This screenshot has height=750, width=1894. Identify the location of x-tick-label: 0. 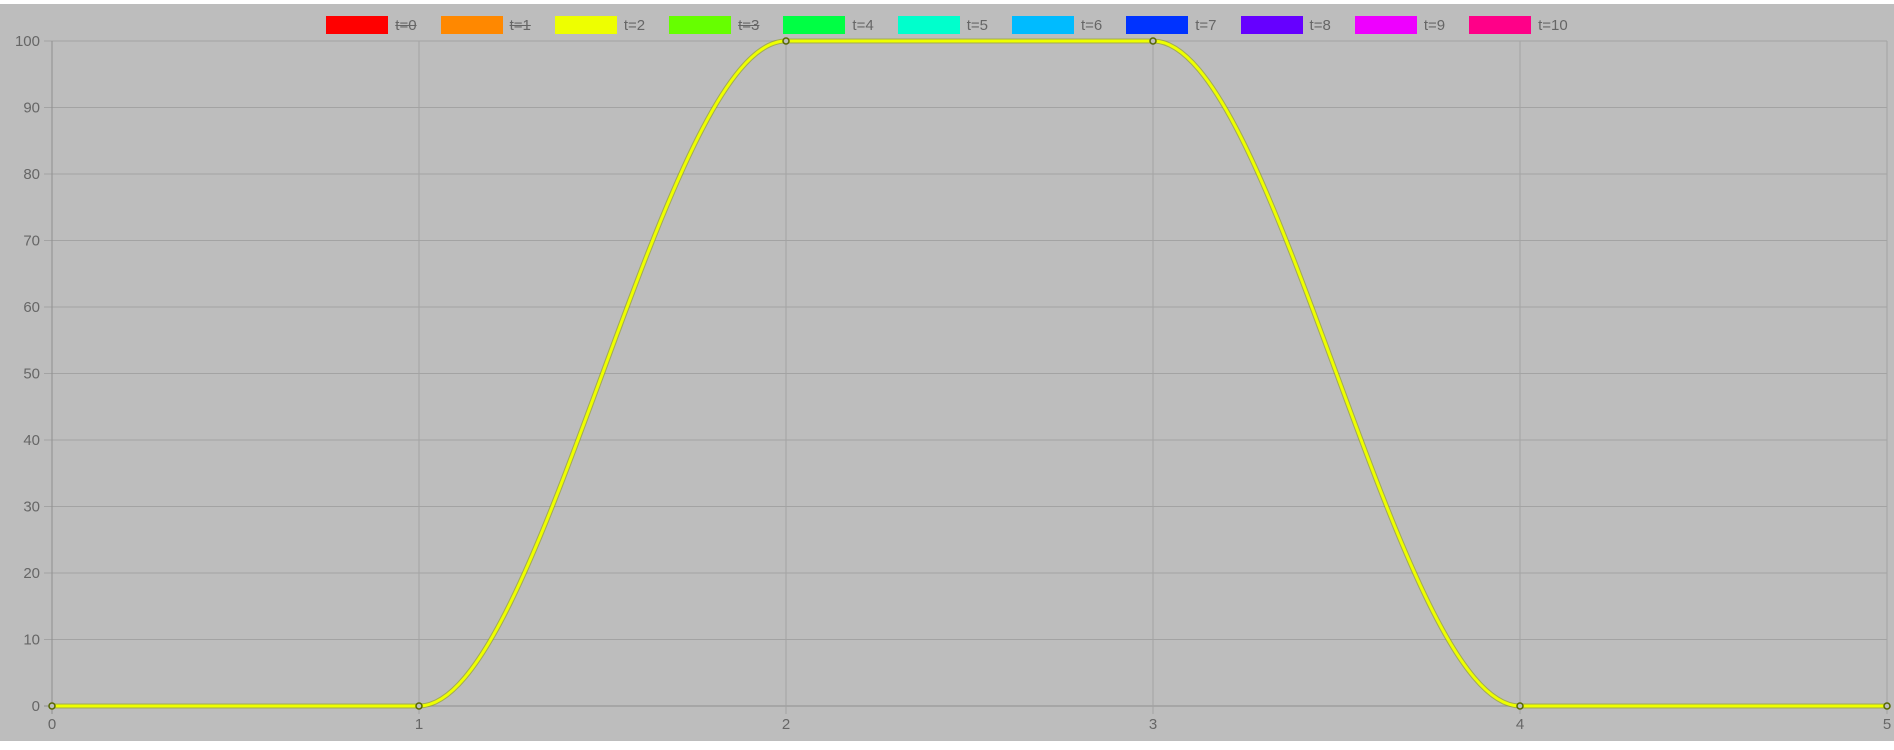
(52, 724).